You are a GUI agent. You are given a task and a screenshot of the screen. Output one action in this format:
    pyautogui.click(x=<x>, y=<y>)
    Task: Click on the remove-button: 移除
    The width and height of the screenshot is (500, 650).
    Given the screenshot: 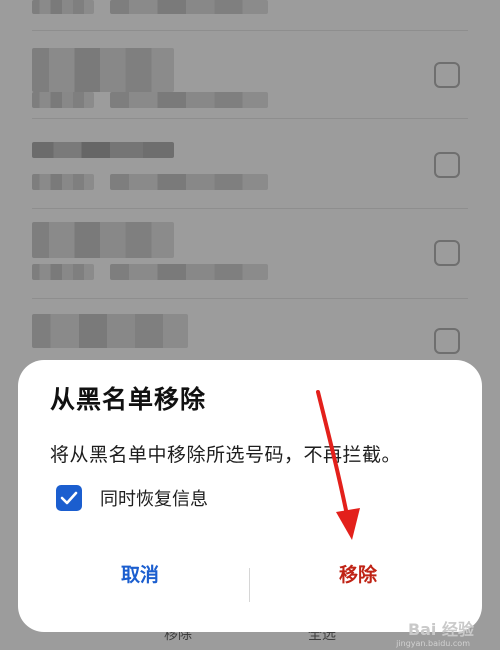 What is the action you would take?
    pyautogui.click(x=358, y=573)
    